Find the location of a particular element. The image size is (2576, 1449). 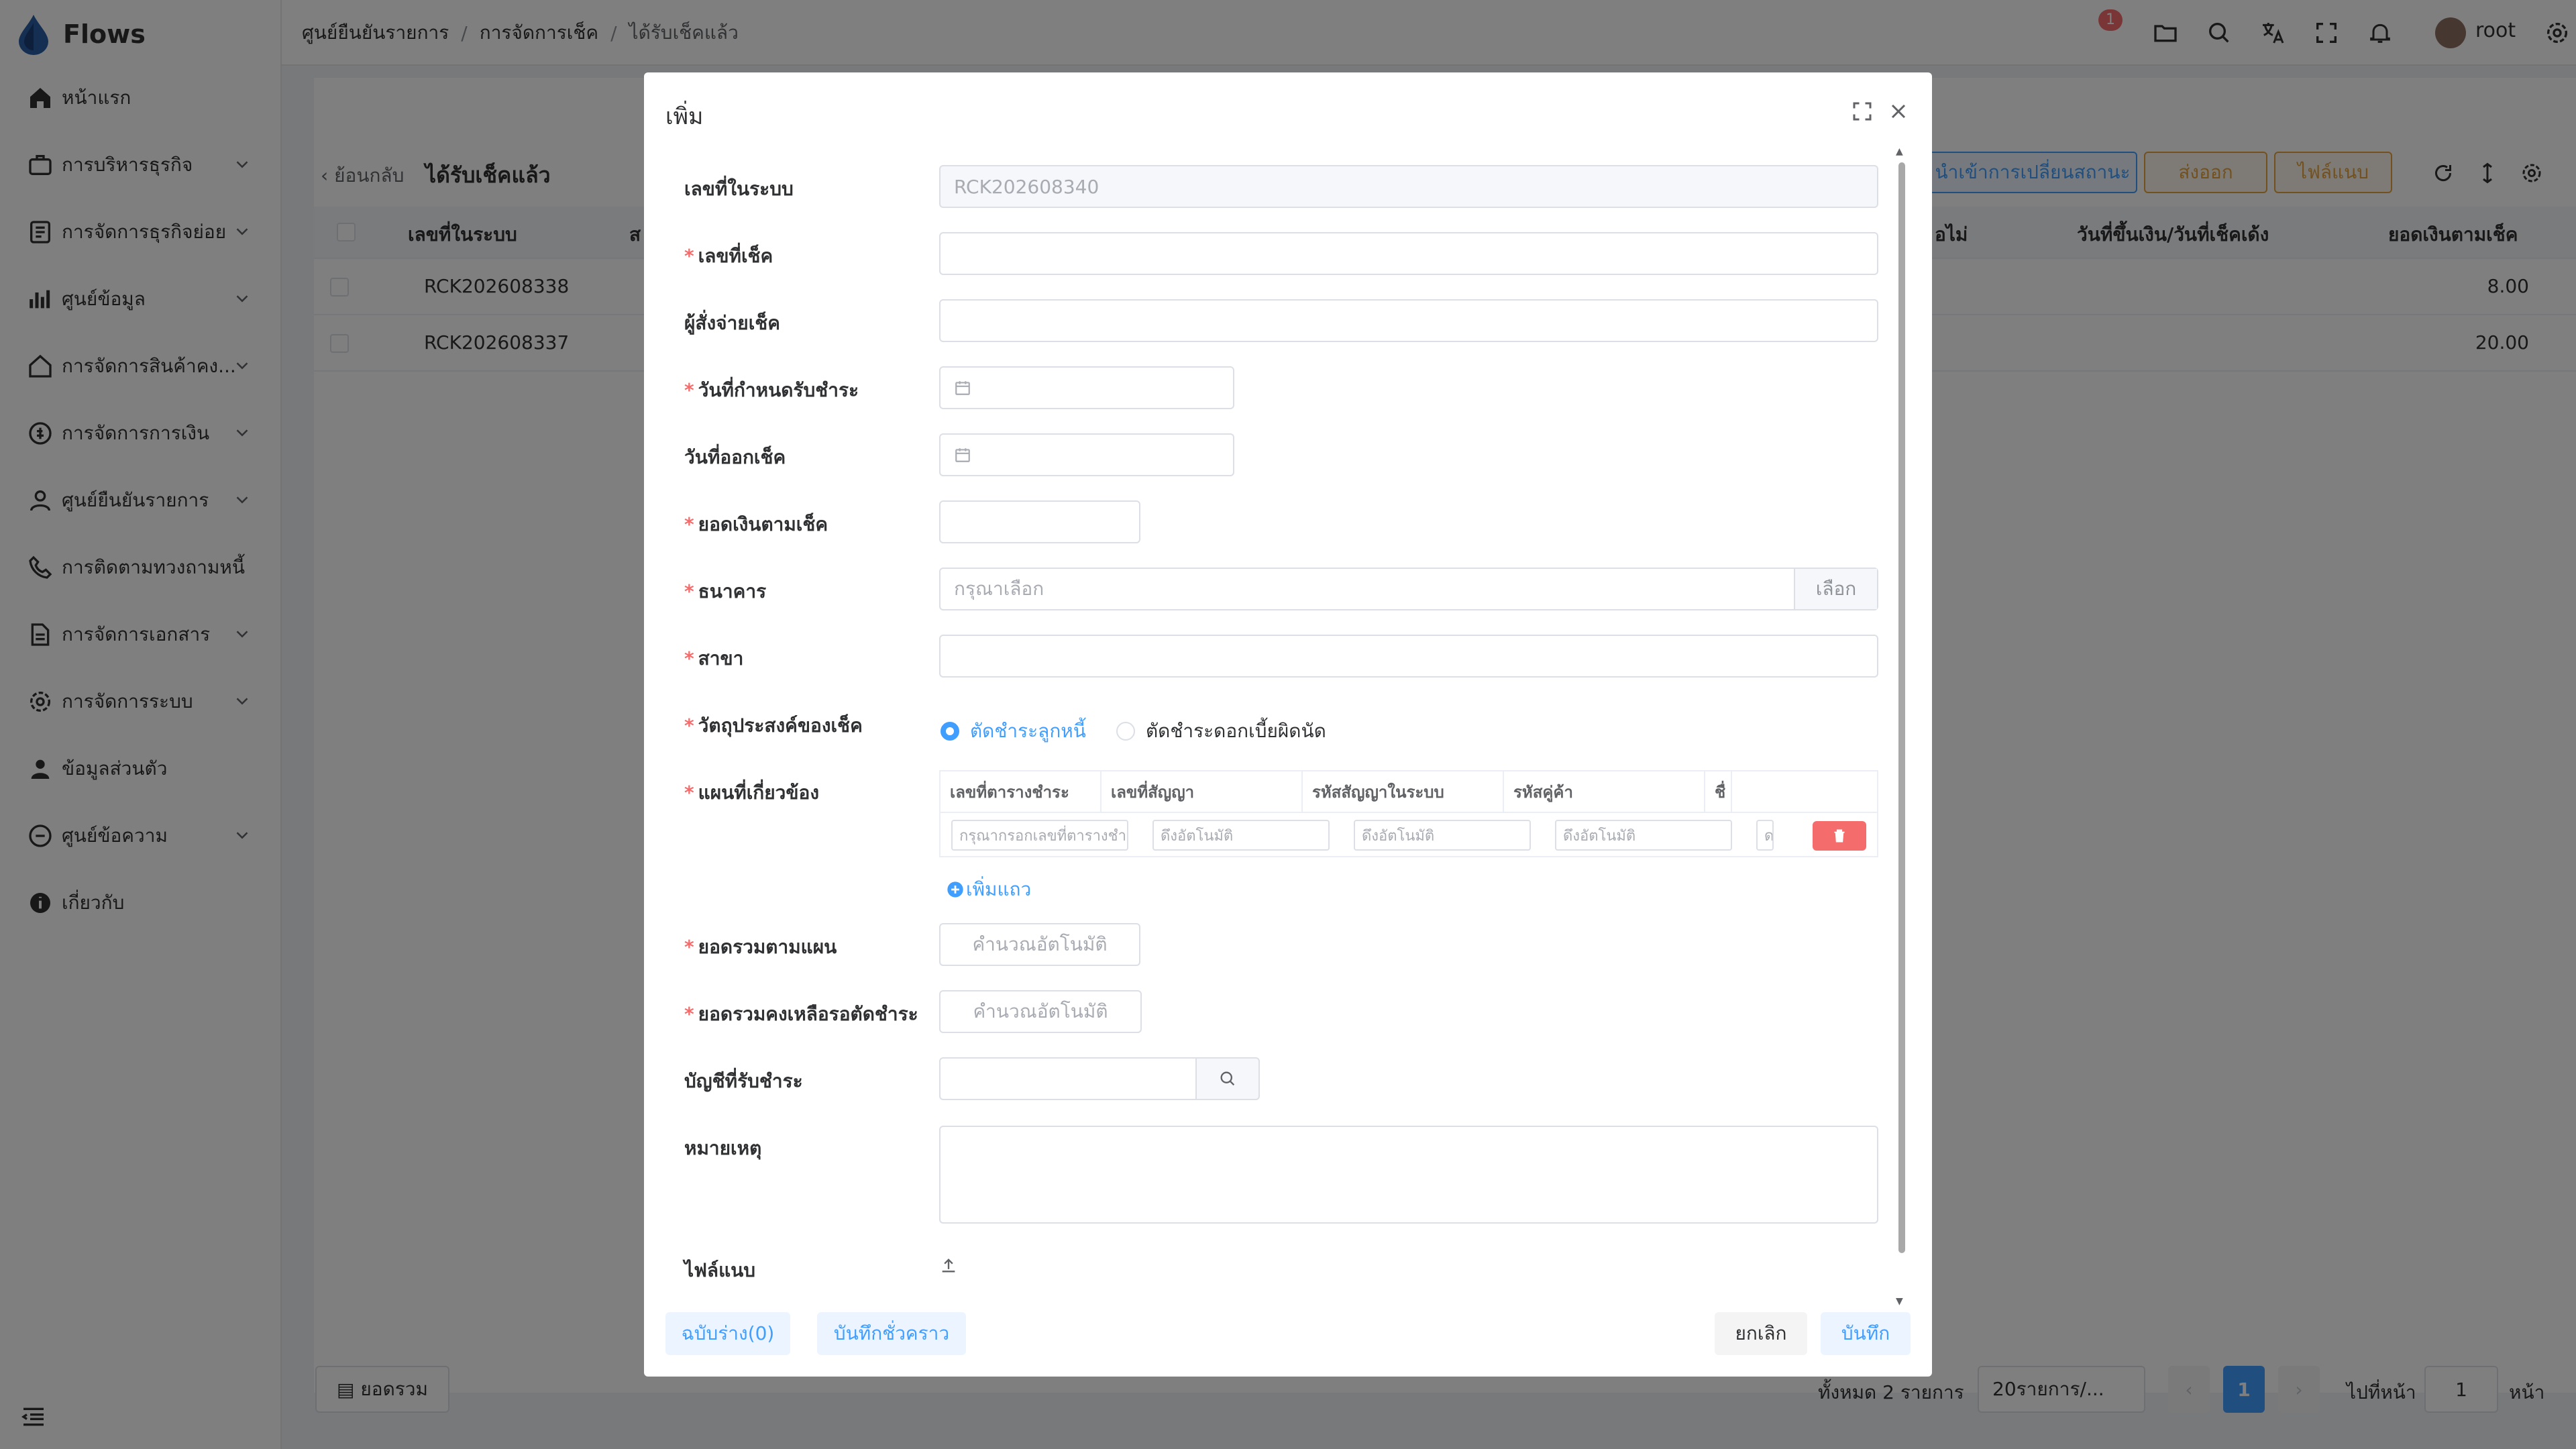

label-due-date: * วันที่กำหนดรับชำระ is located at coordinates (771, 390).